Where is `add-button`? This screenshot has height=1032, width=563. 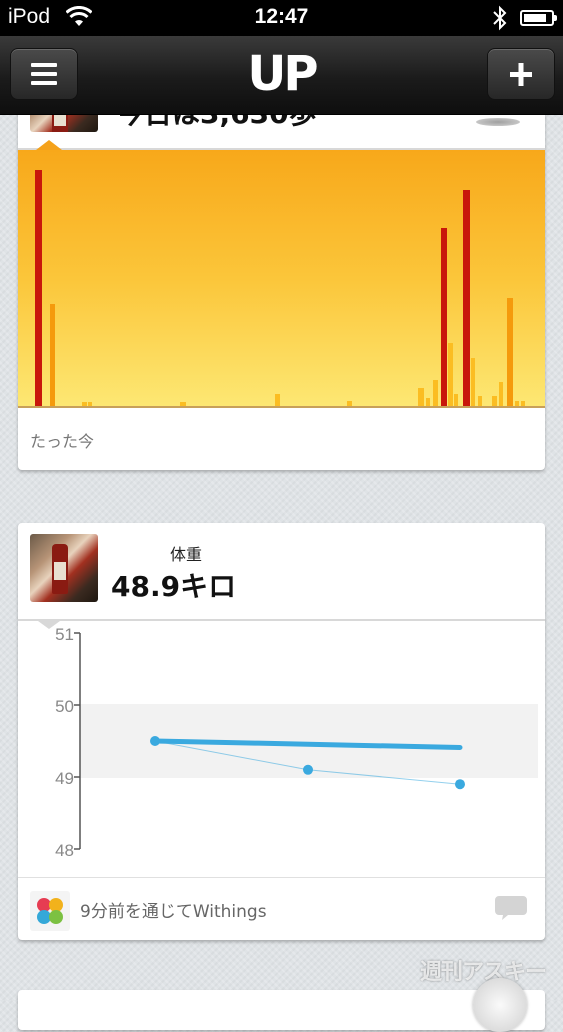
add-button is located at coordinates (521, 74).